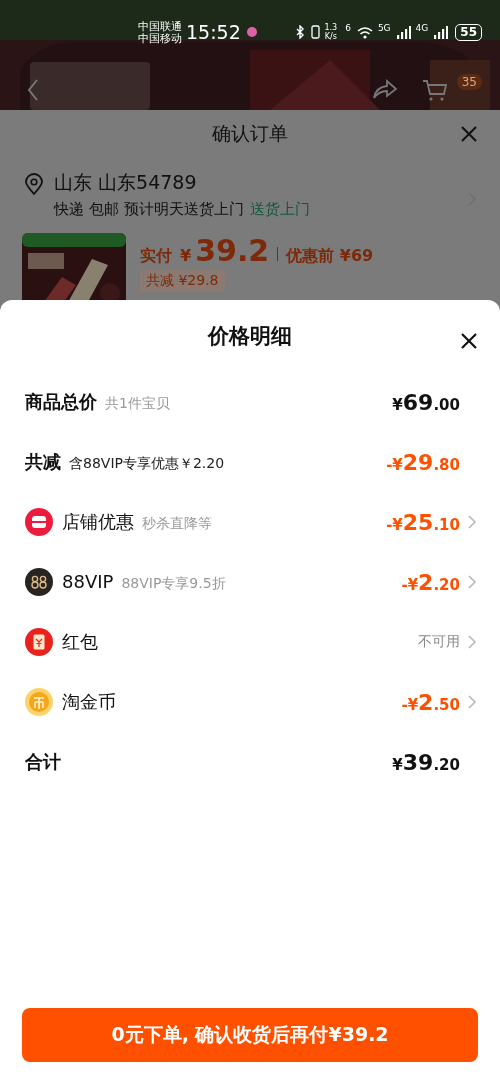 Image resolution: width=500 pixels, height=1083 pixels. Describe the element at coordinates (435, 90) in the screenshot. I see `cart-icon` at that location.